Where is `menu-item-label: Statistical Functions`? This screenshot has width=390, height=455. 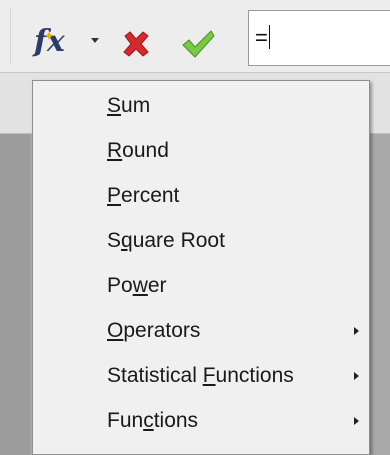
menu-item-label: Statistical Functions is located at coordinates (200, 375).